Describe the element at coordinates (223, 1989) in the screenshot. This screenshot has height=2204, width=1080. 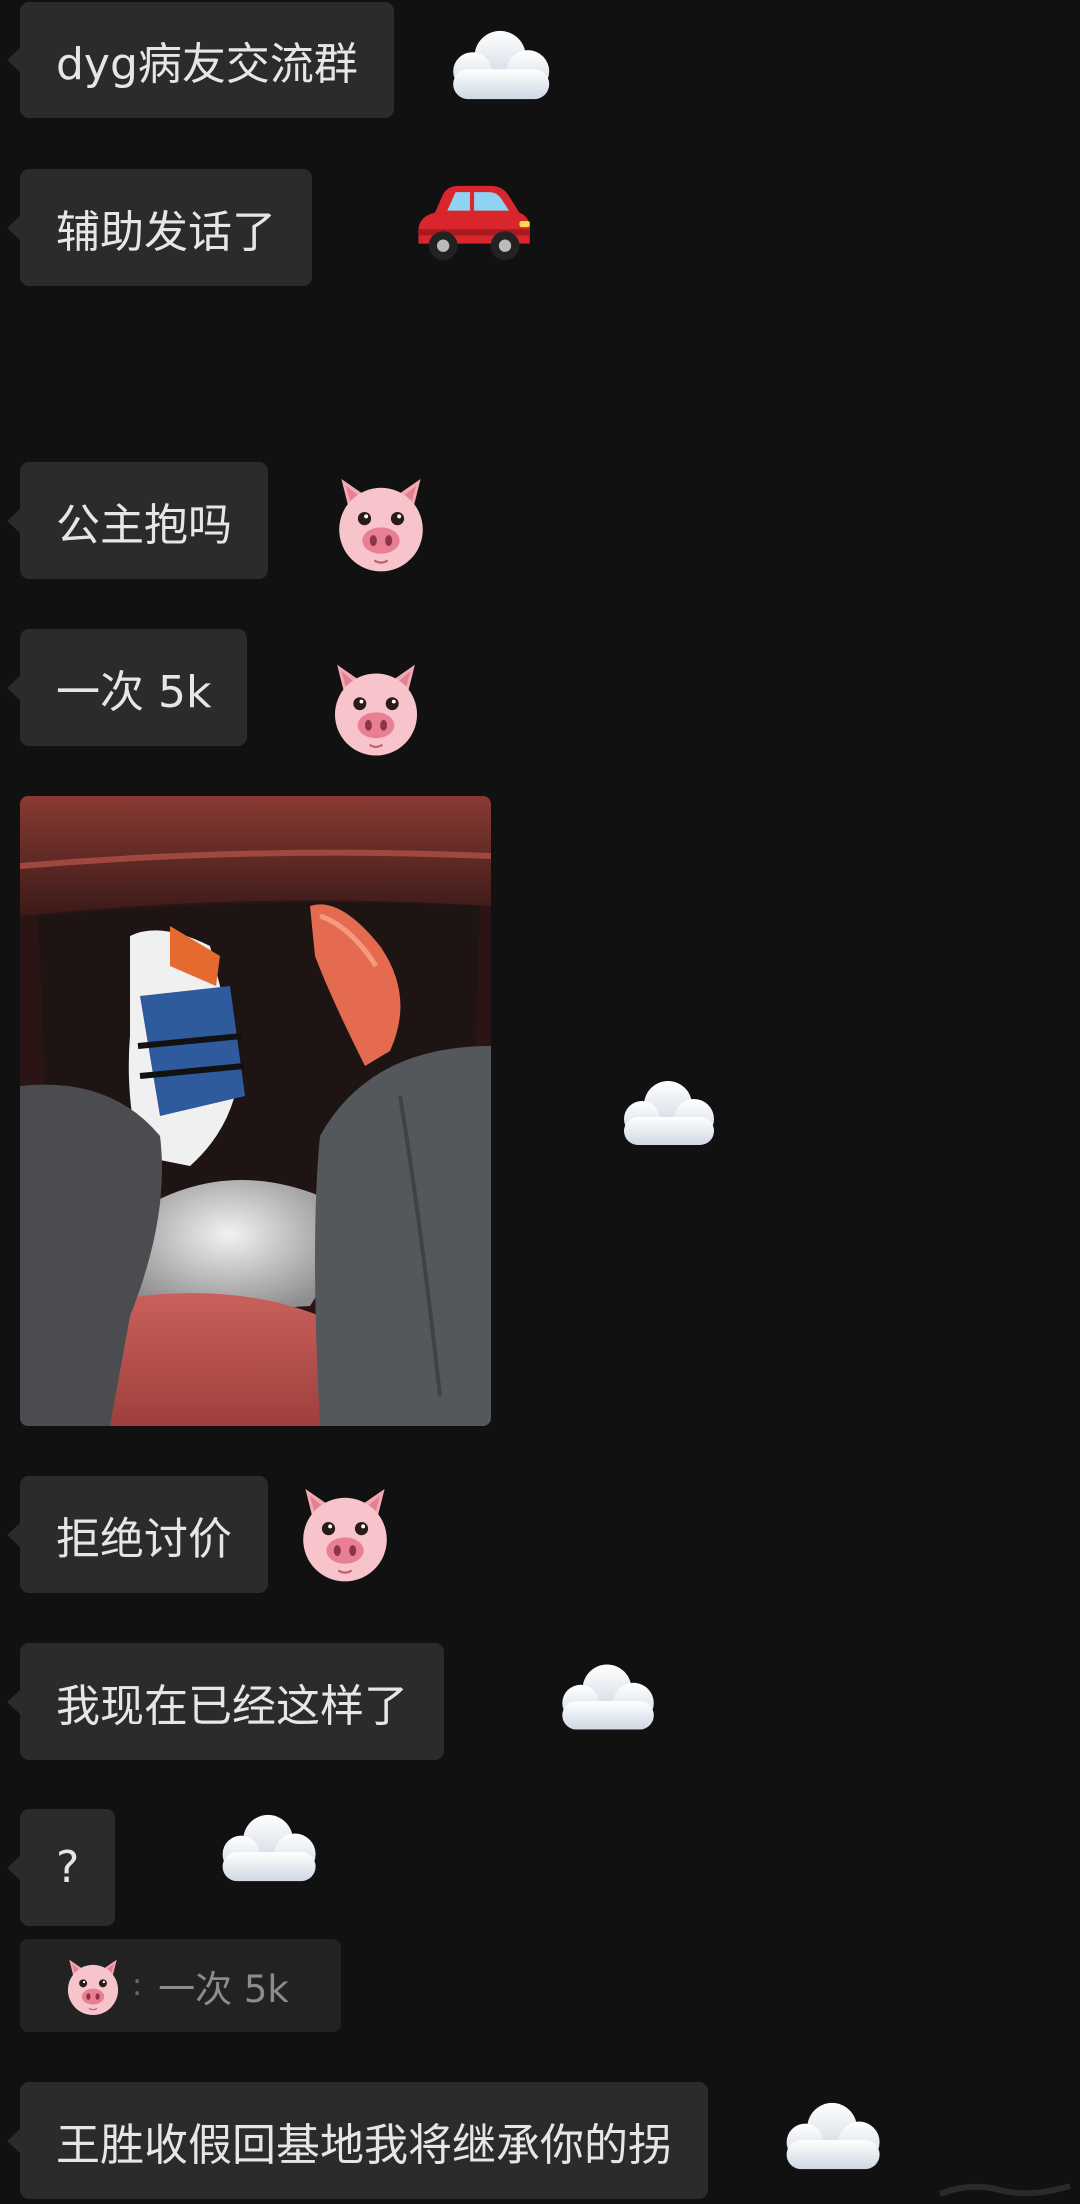
I see `quote-text: 一次 5k` at that location.